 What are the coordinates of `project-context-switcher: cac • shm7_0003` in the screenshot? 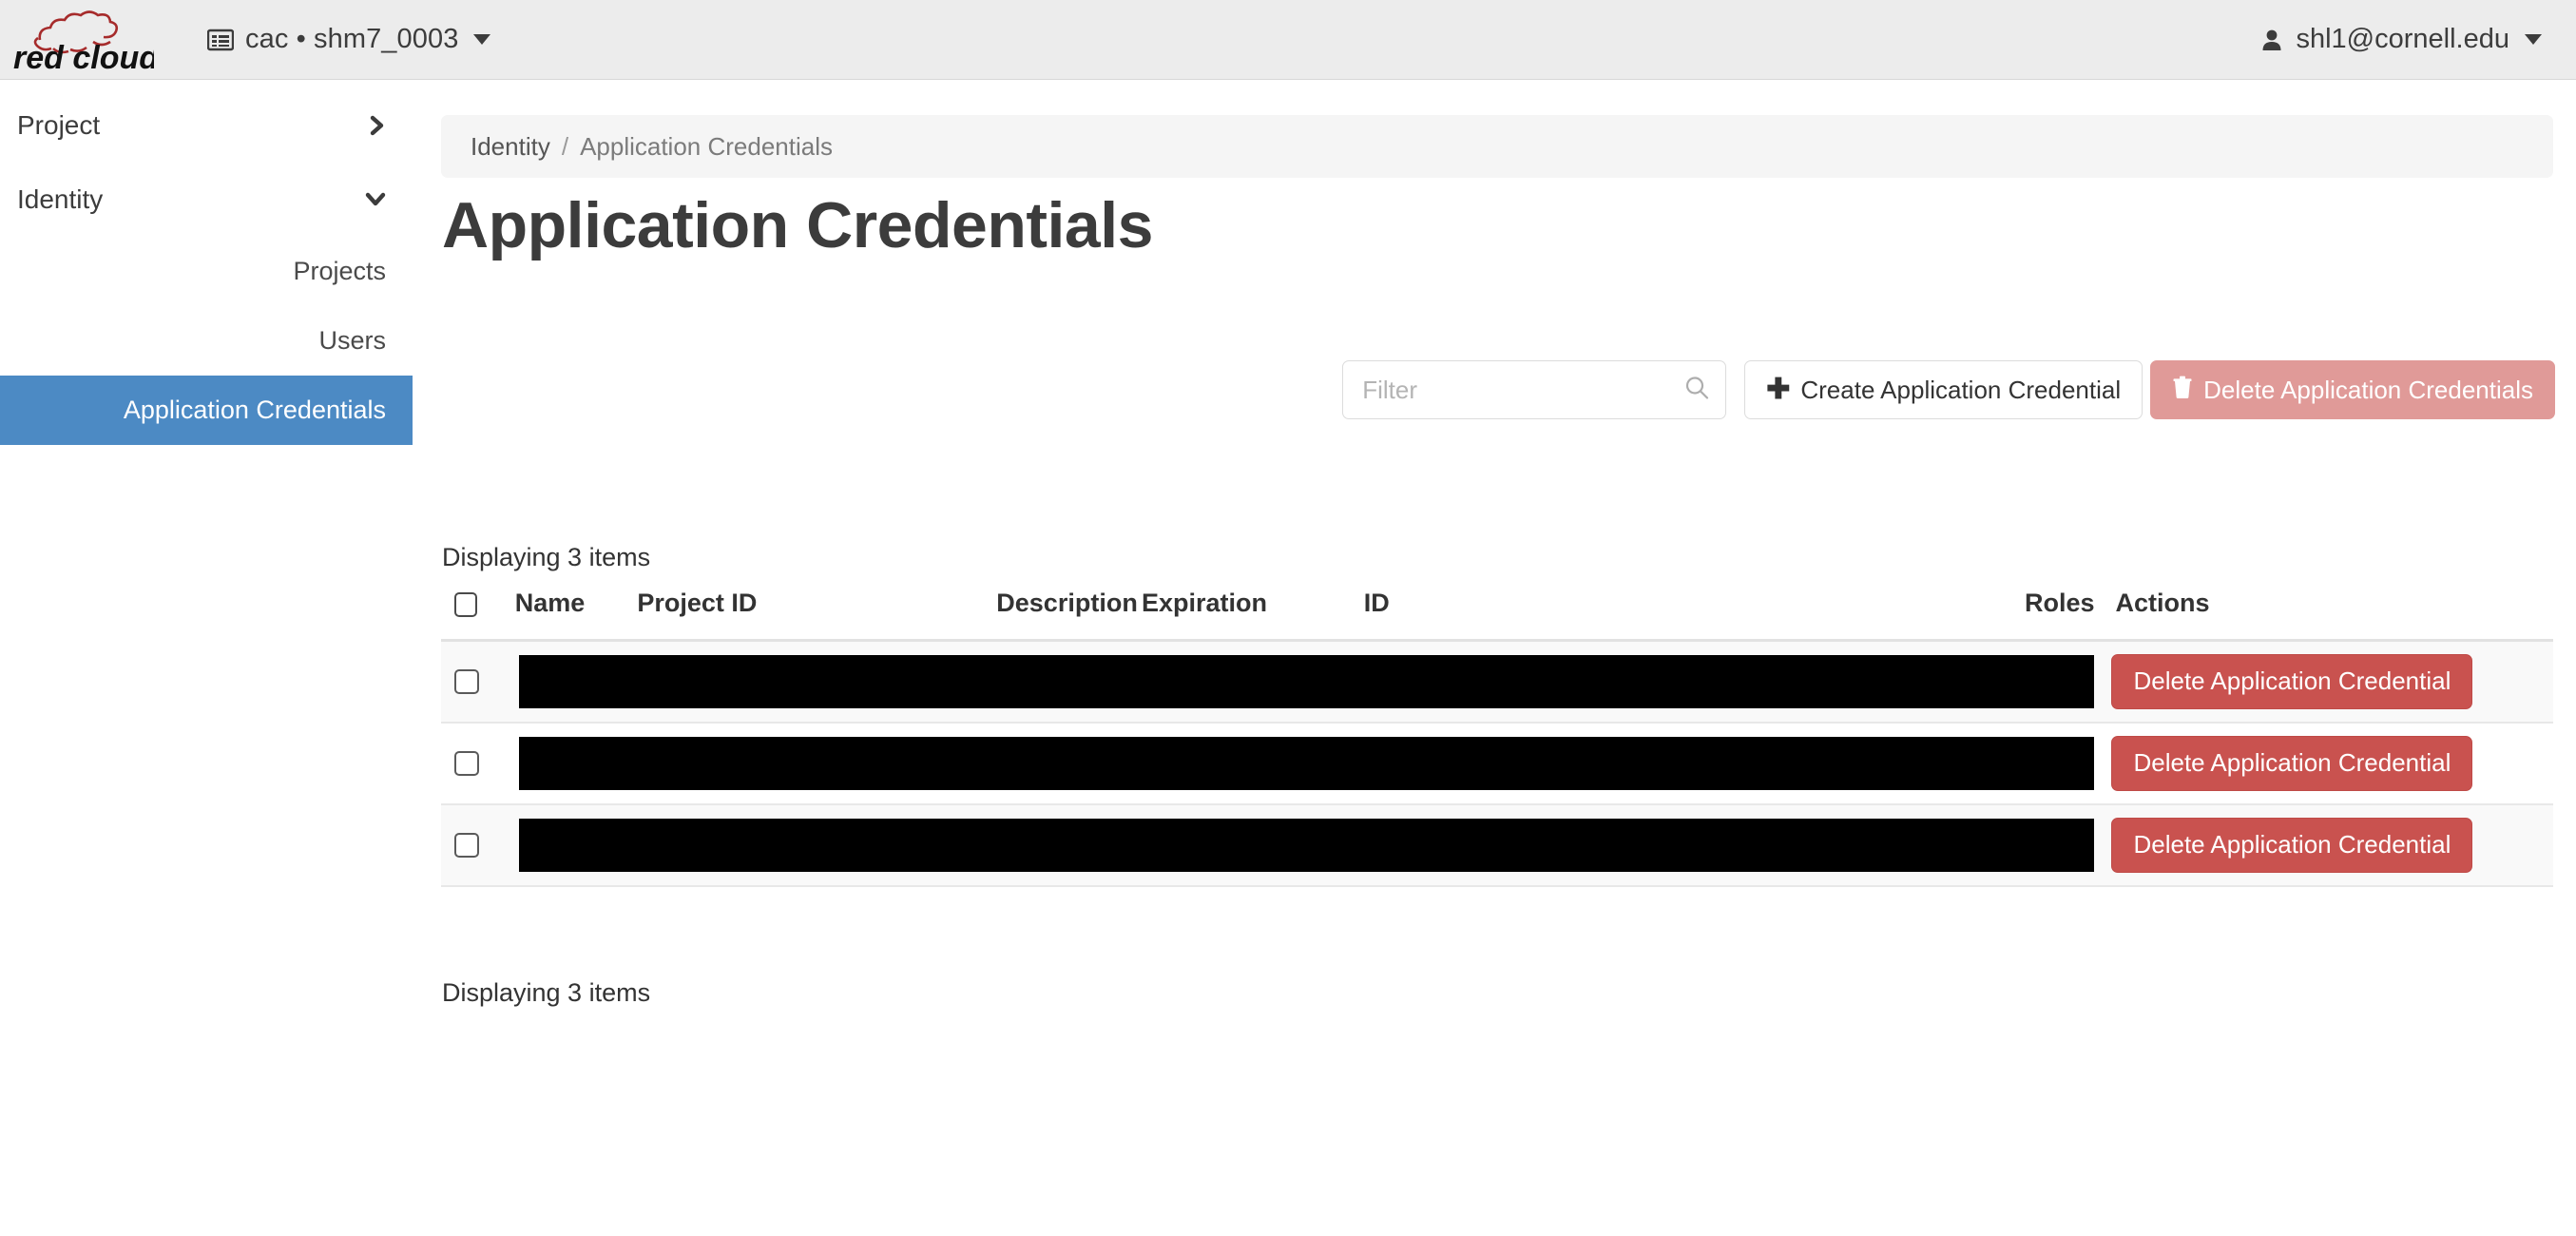 It's located at (349, 40).